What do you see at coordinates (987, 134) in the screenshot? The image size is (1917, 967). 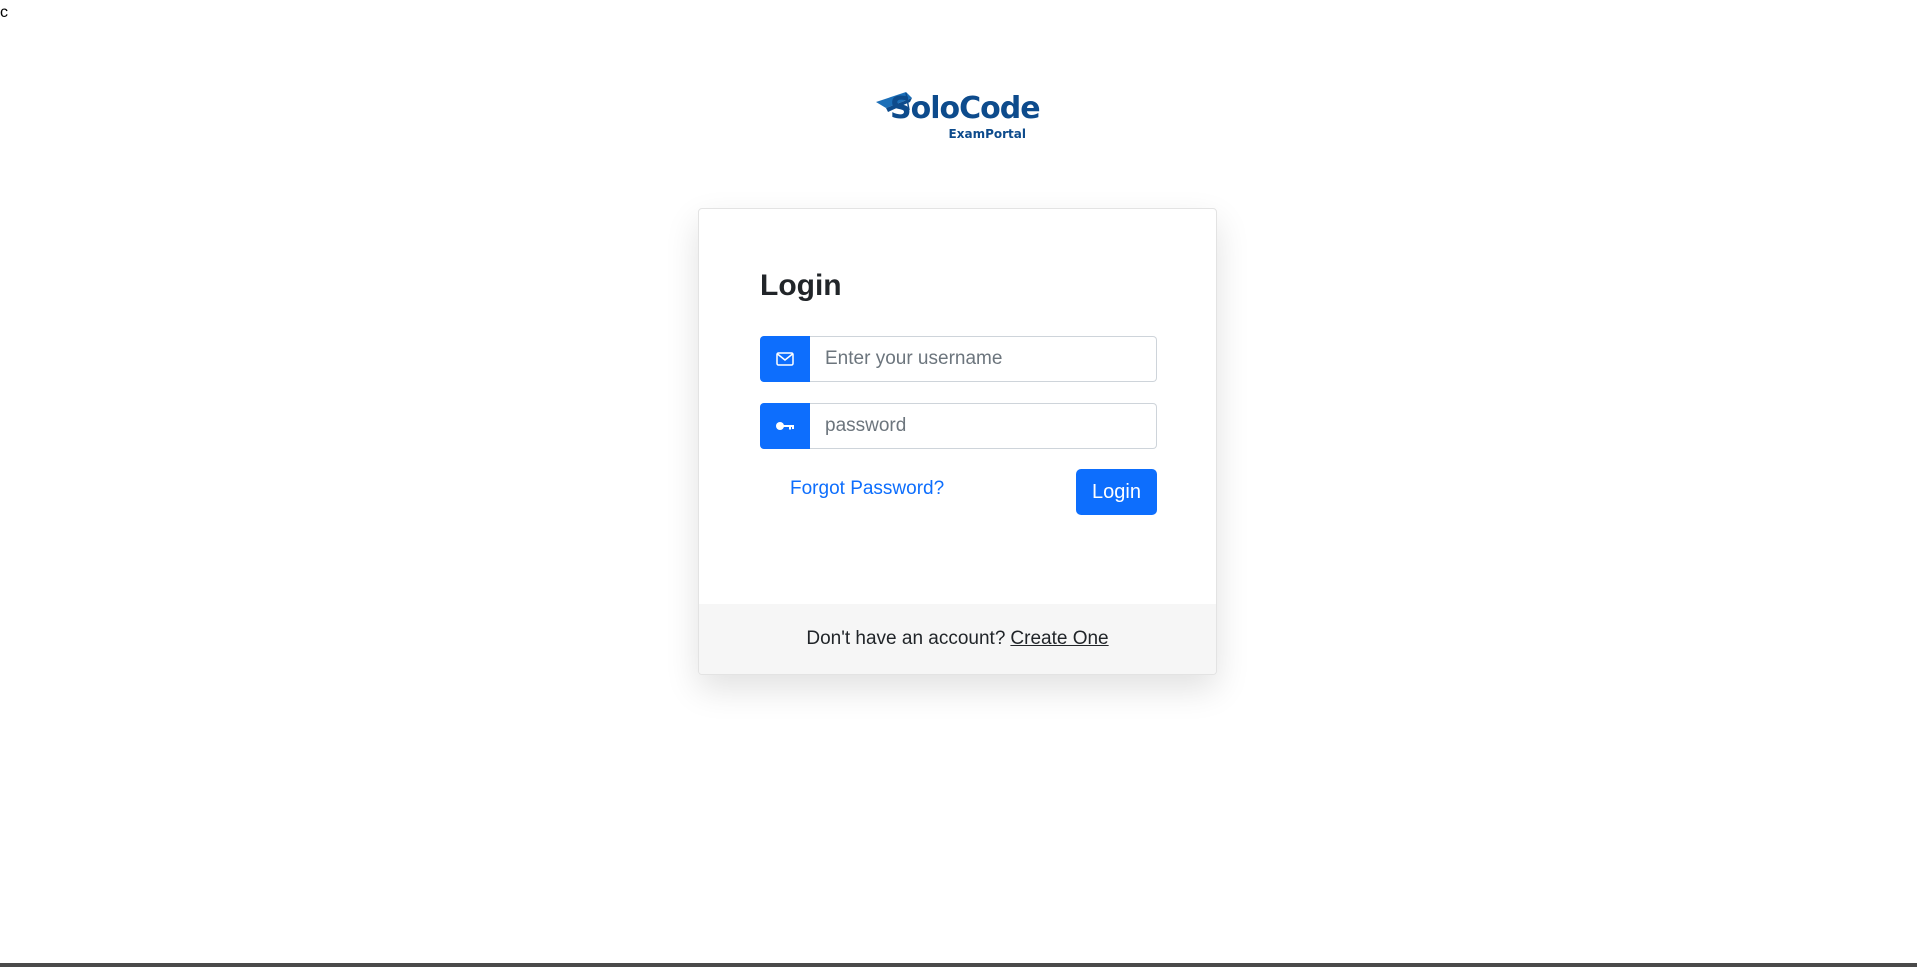 I see `logo-subtitle: ExamPortal` at bounding box center [987, 134].